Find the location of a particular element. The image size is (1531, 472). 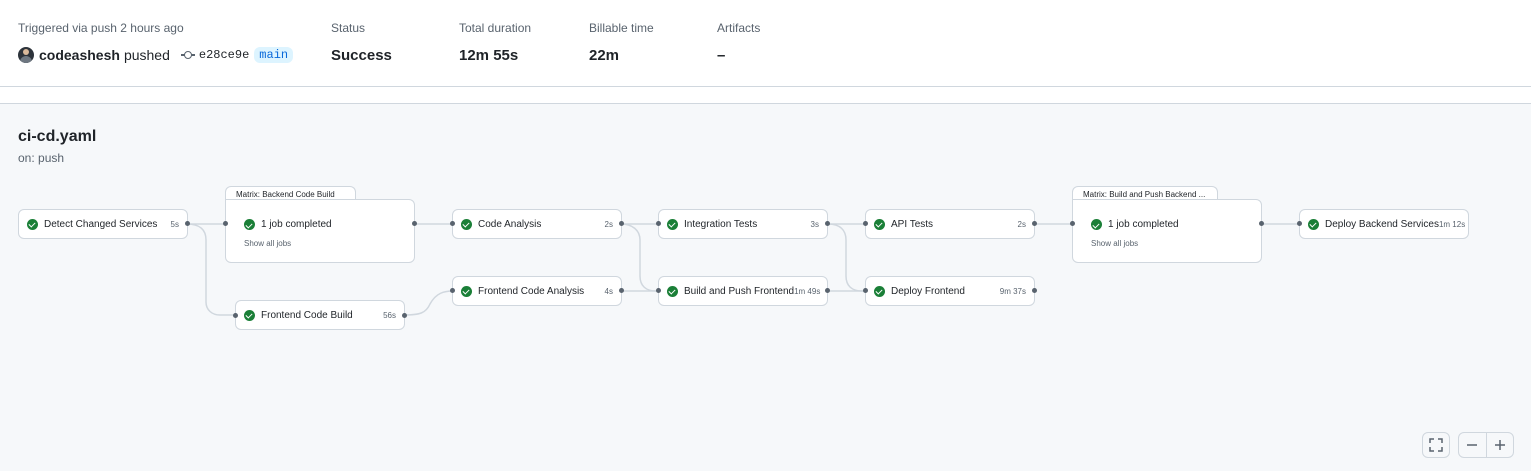

avatar is located at coordinates (26, 55).